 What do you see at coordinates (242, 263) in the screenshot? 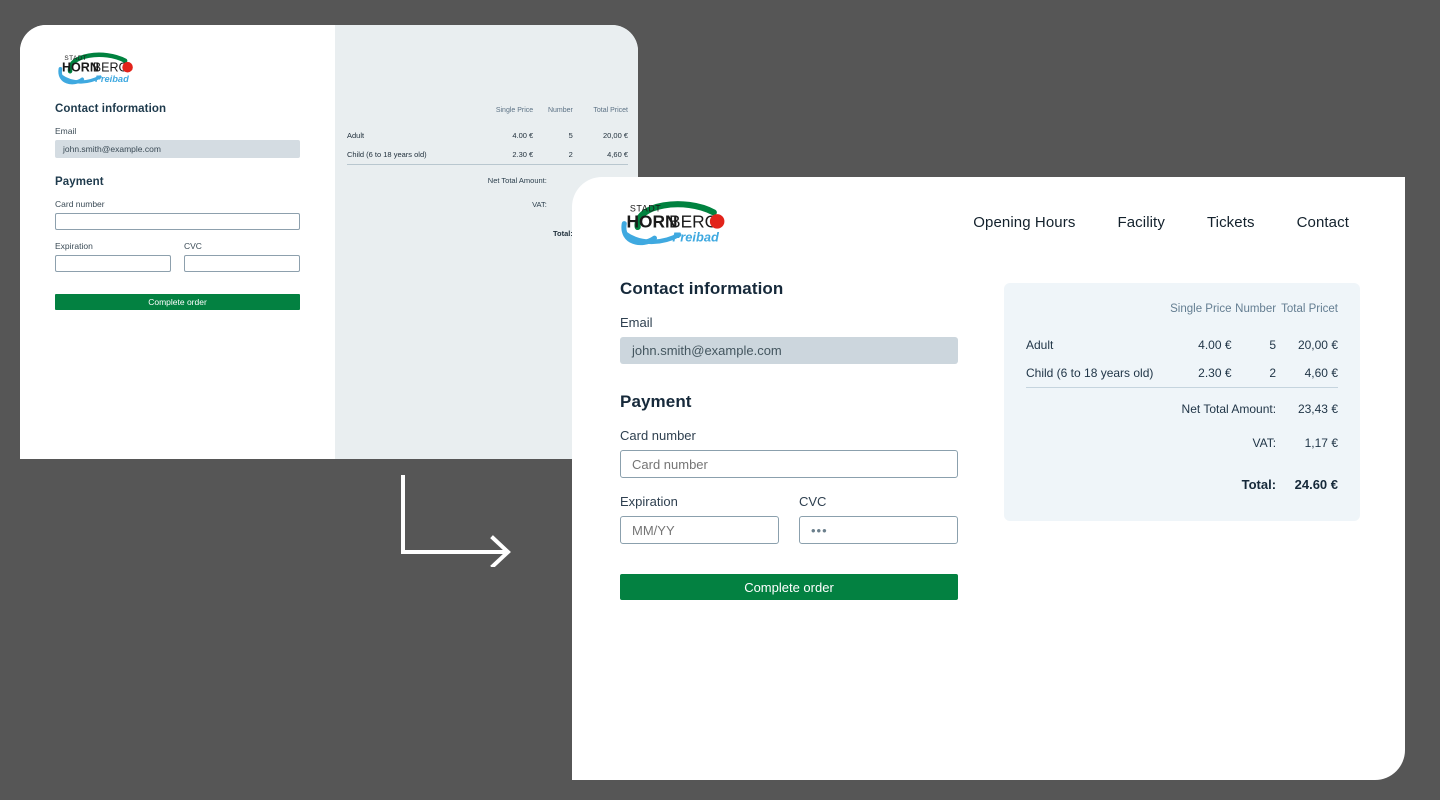
I see `cvc-input` at bounding box center [242, 263].